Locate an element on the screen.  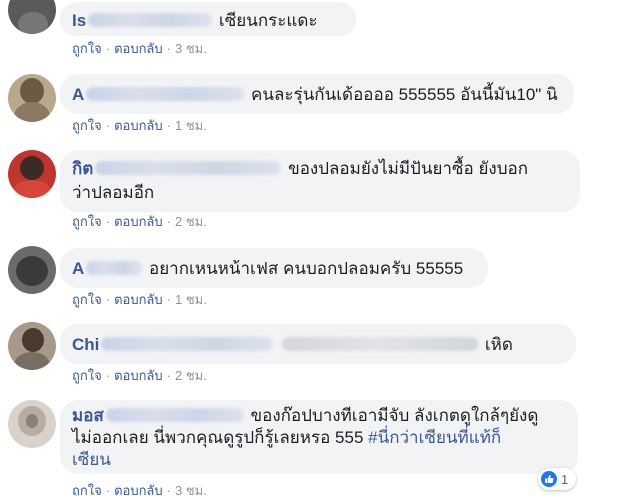
reaction-badge: 1 is located at coordinates (557, 479).